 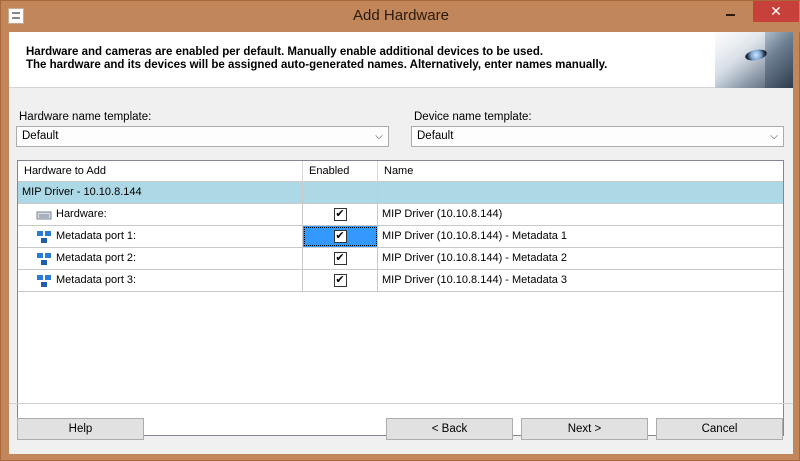 I want to click on column-header-hardware: Hardware to Add, so click(x=160, y=171).